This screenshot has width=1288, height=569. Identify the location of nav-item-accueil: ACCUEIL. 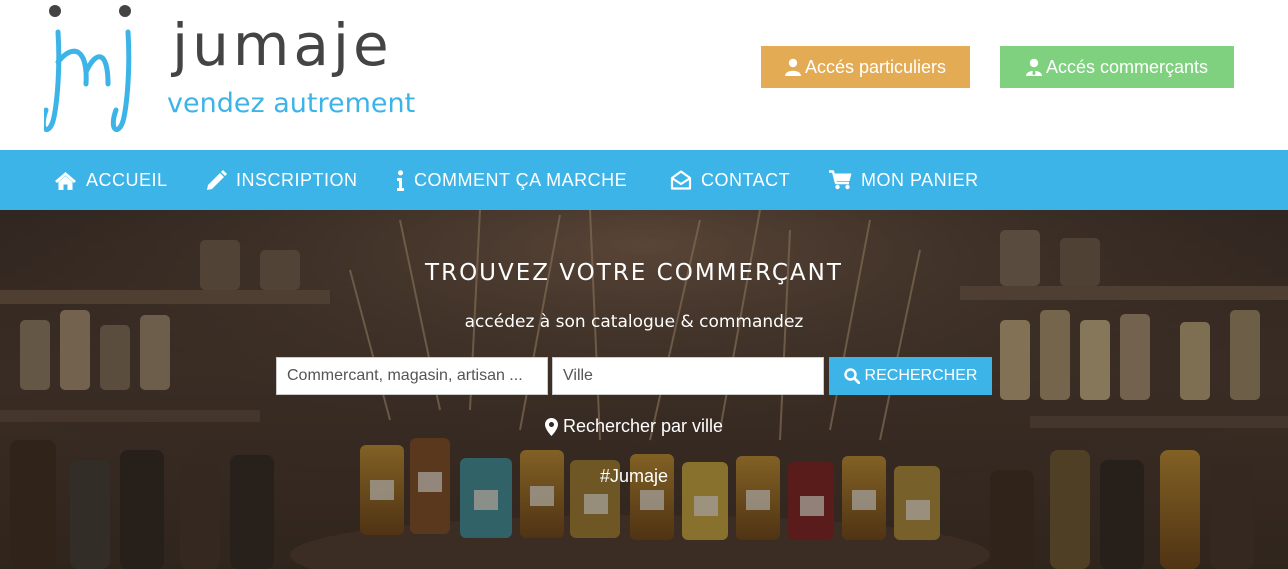
(111, 180).